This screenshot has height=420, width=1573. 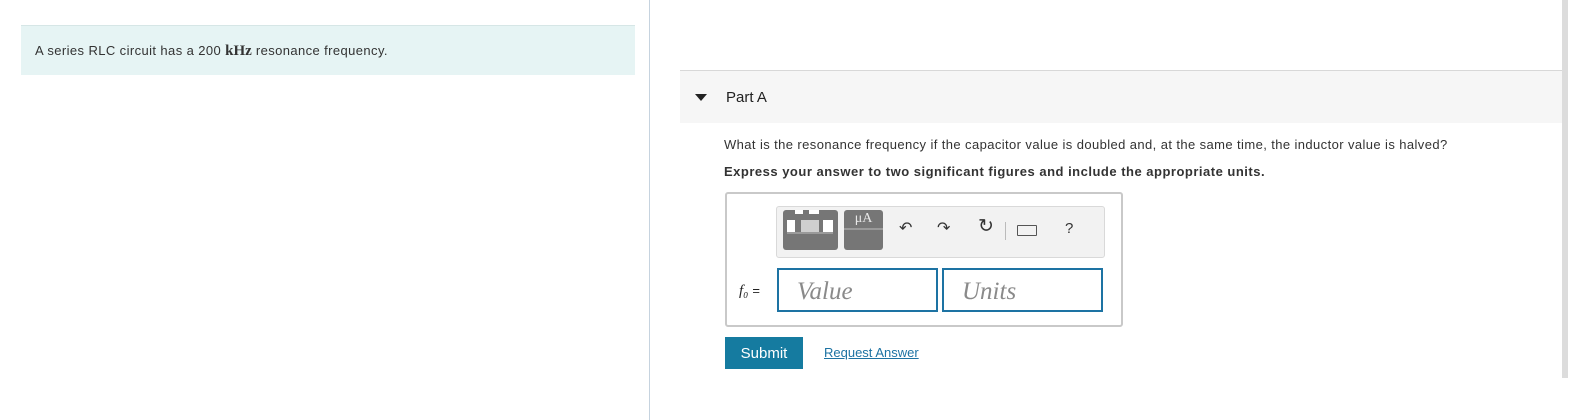 I want to click on scrollbar, so click(x=1565, y=189).